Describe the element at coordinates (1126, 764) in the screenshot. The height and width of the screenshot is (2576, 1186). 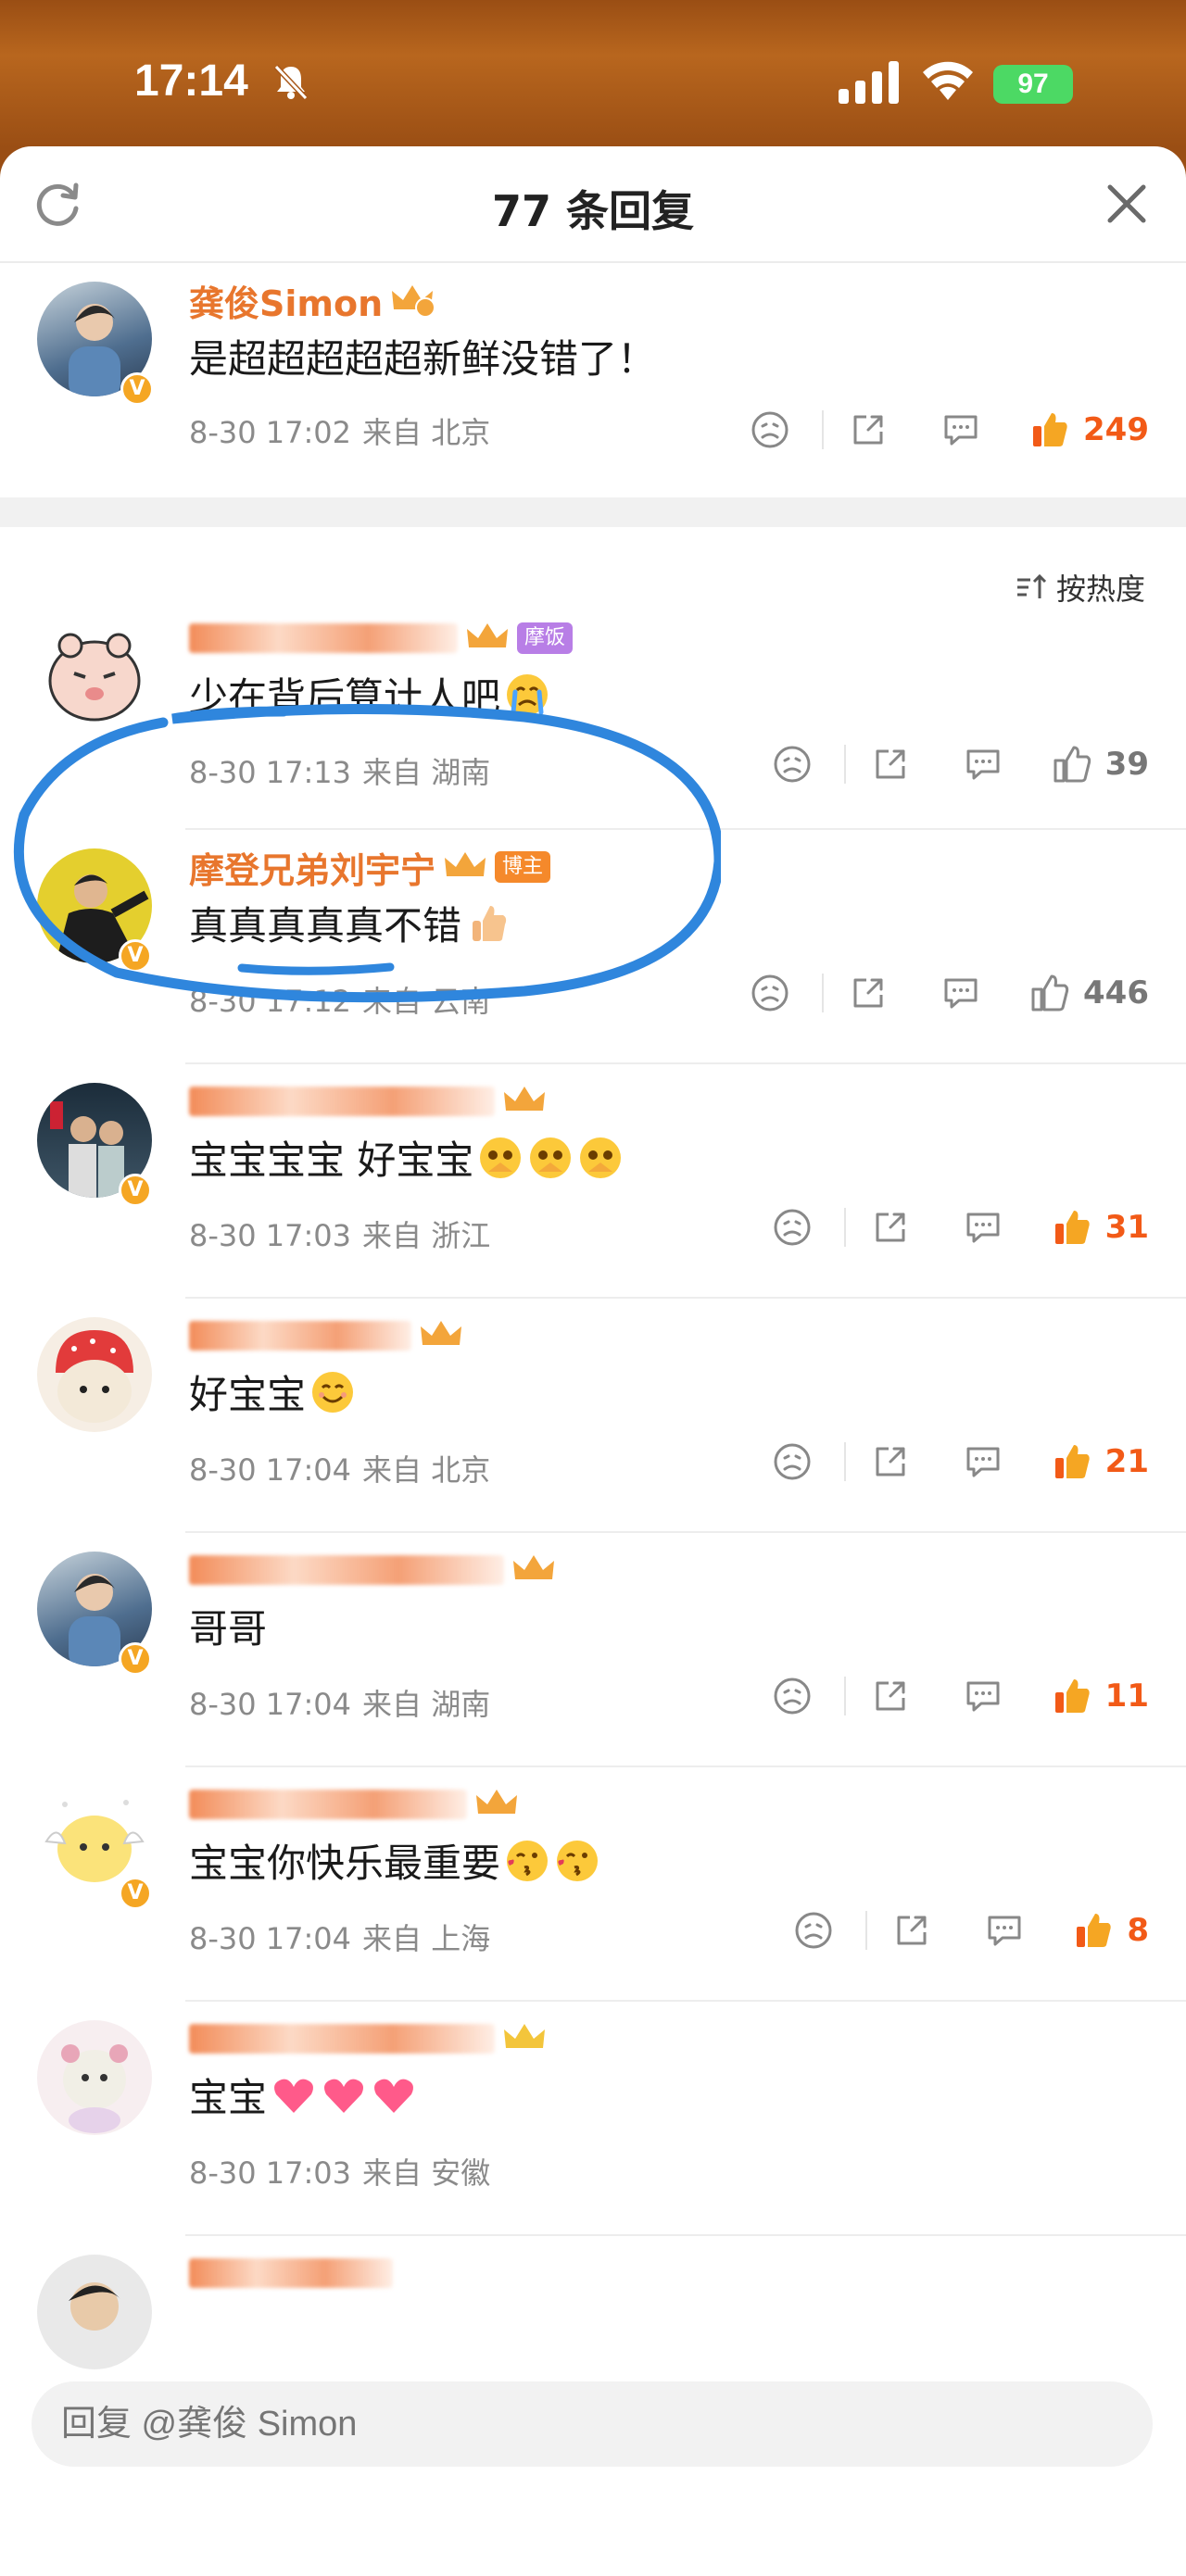
I see `like-count: 39` at that location.